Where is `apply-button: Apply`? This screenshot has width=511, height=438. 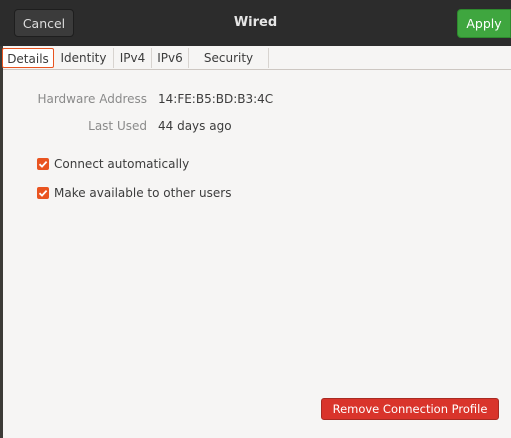 apply-button: Apply is located at coordinates (484, 23).